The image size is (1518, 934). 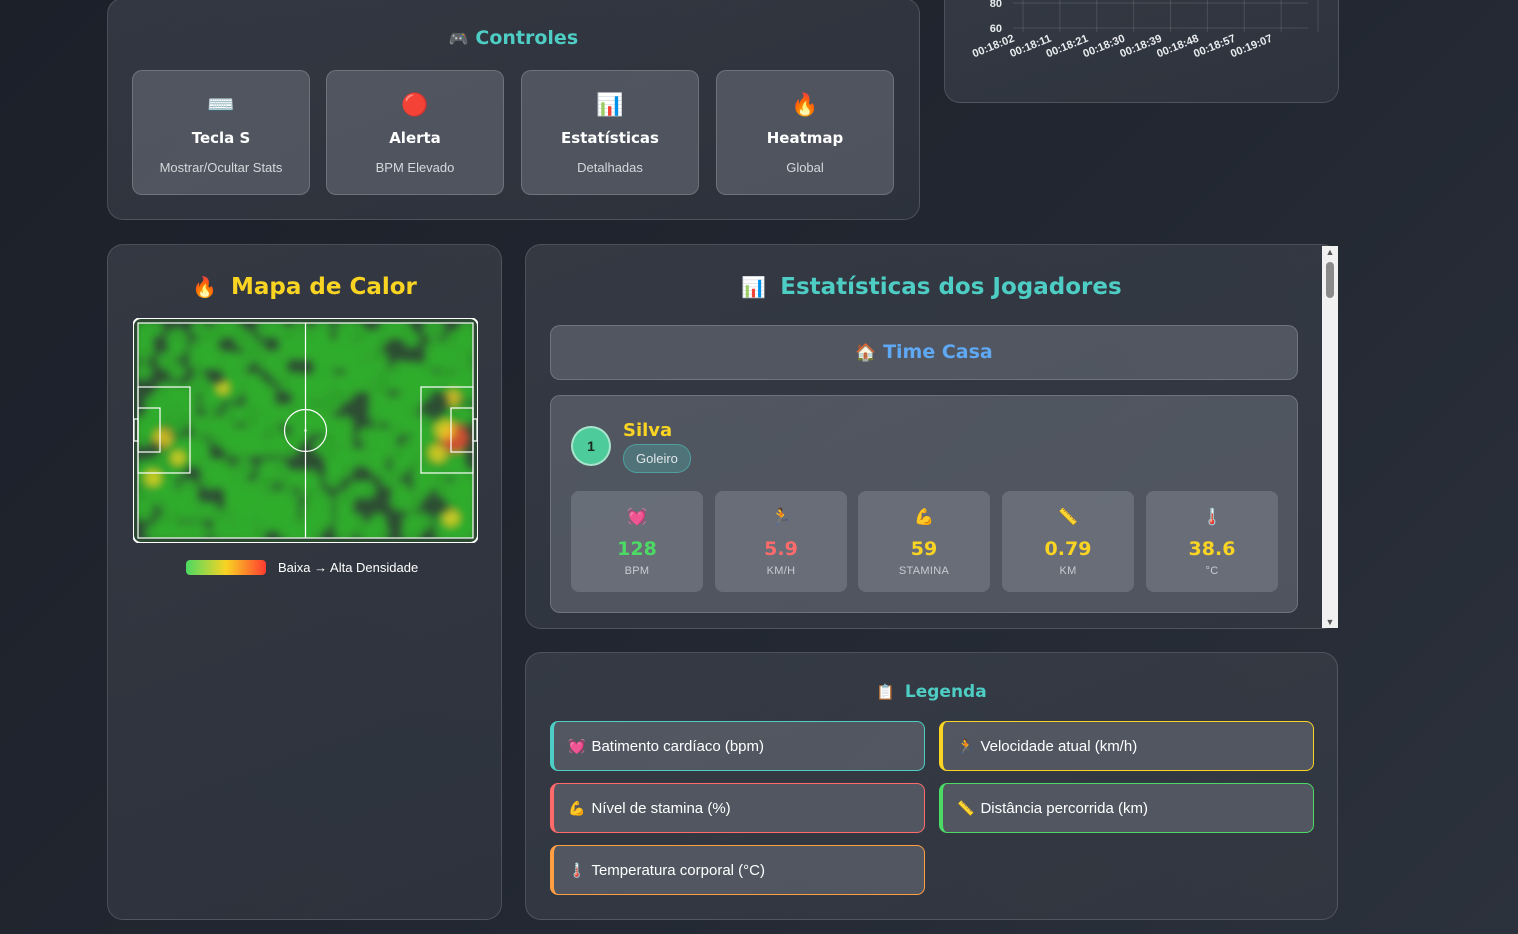 I want to click on control-card-stats: 📊 Estatísticas Detalhadas, so click(x=610, y=132).